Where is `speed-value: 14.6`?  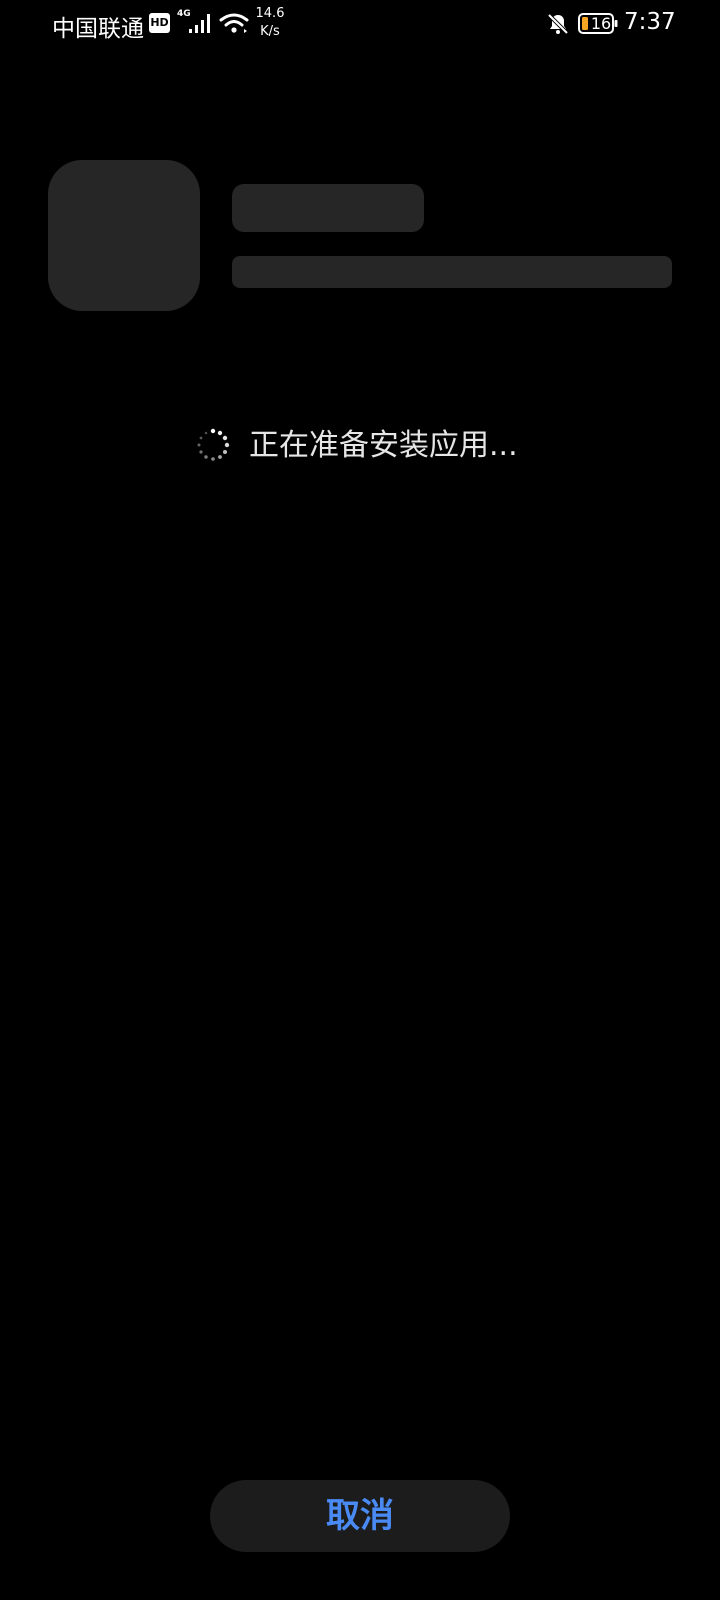
speed-value: 14.6 is located at coordinates (270, 13).